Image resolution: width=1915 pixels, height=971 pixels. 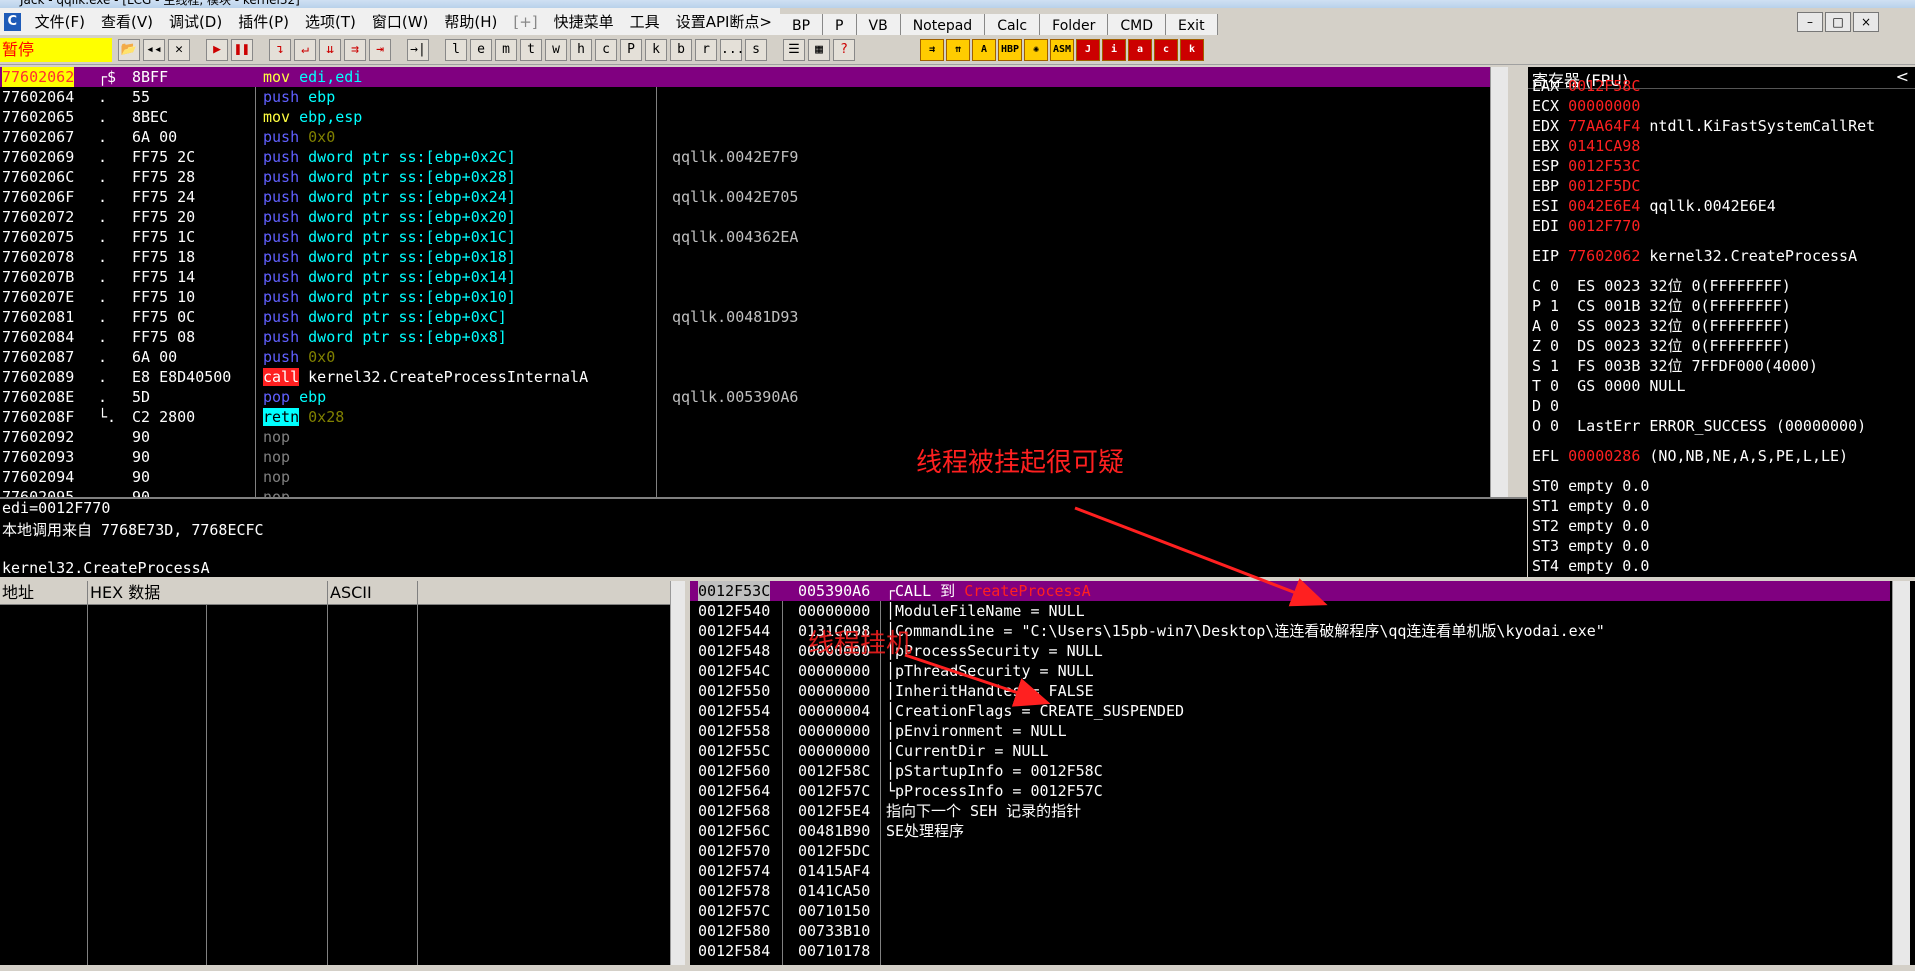 I want to click on register-row: EIP 77602062 kernel32.CreateProcessA, so click(x=1694, y=256).